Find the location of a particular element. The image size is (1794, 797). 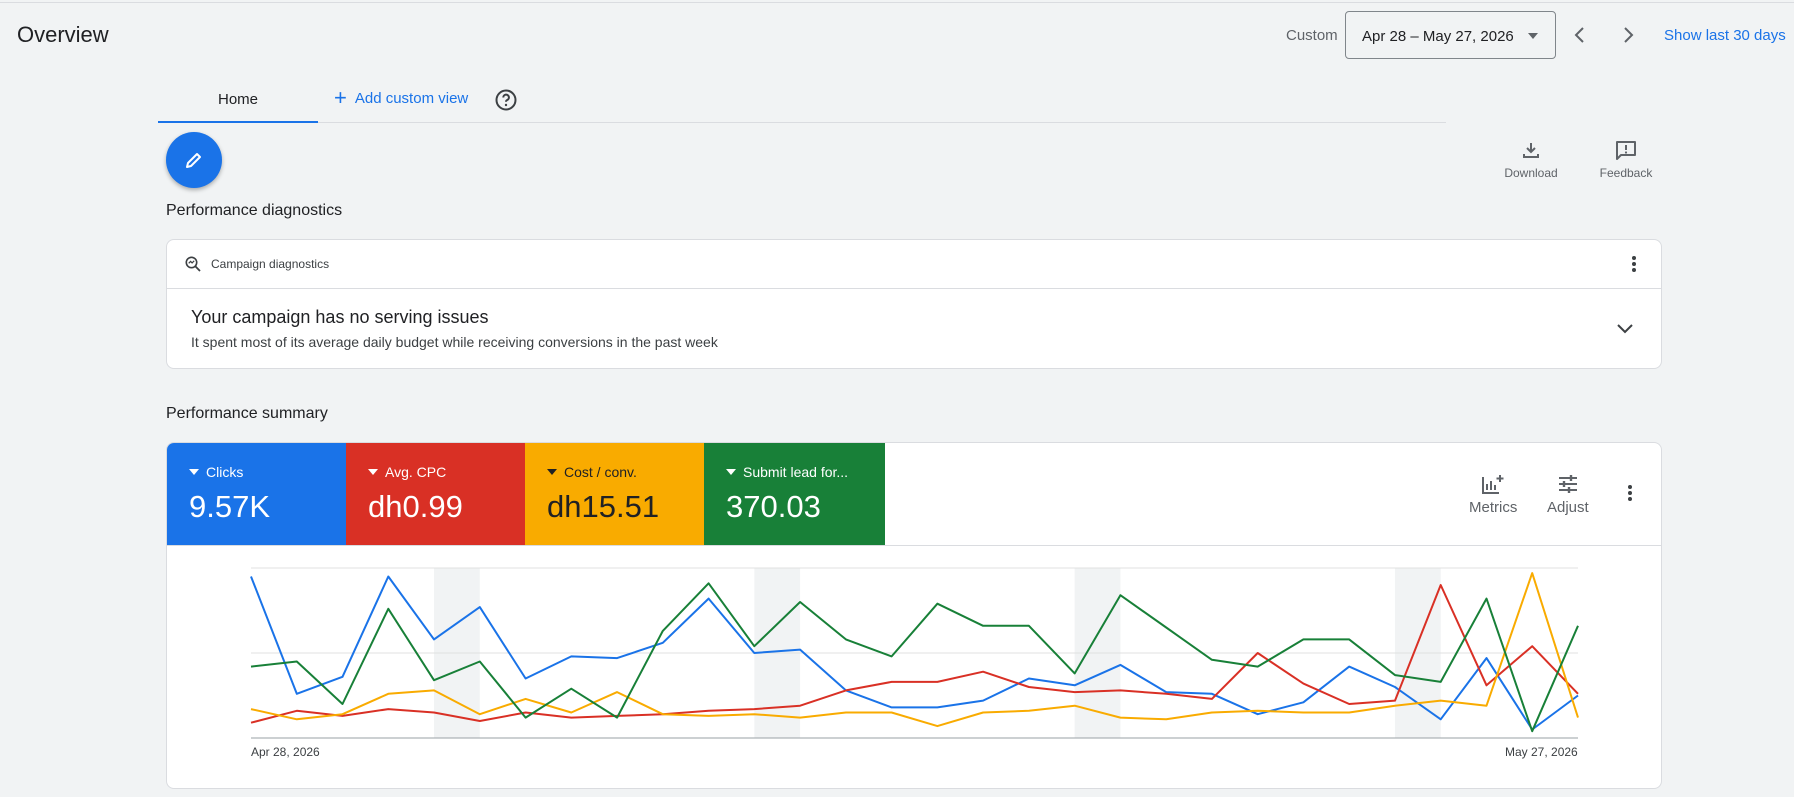

x-axis-end-label: May 27, 2026 is located at coordinates (1541, 752).